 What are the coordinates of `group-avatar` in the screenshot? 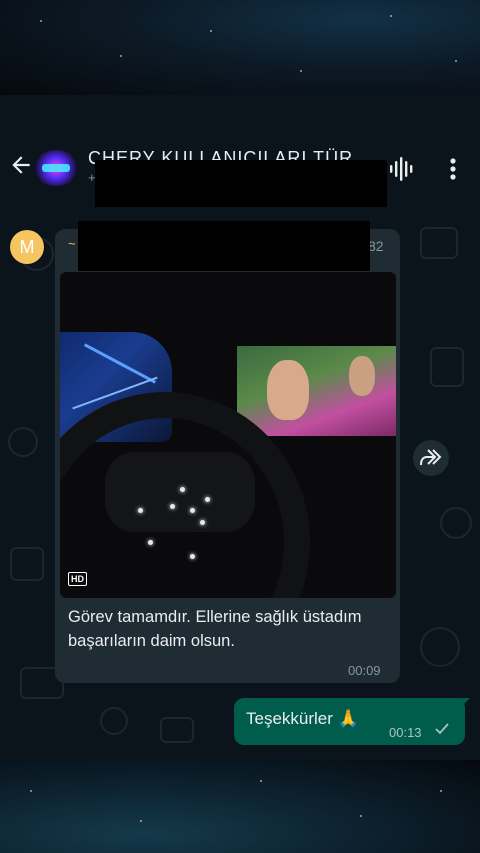 It's located at (56, 168).